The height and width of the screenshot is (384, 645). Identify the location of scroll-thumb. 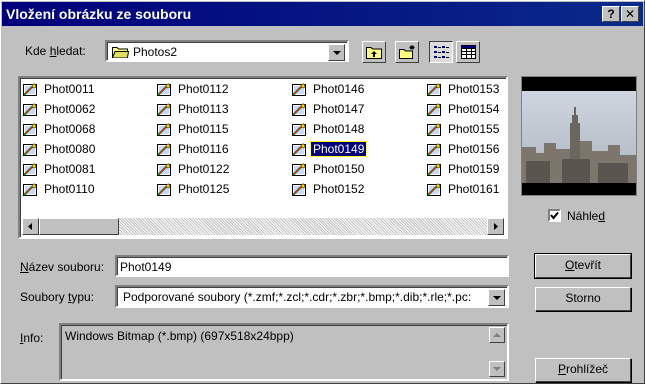
(79, 226).